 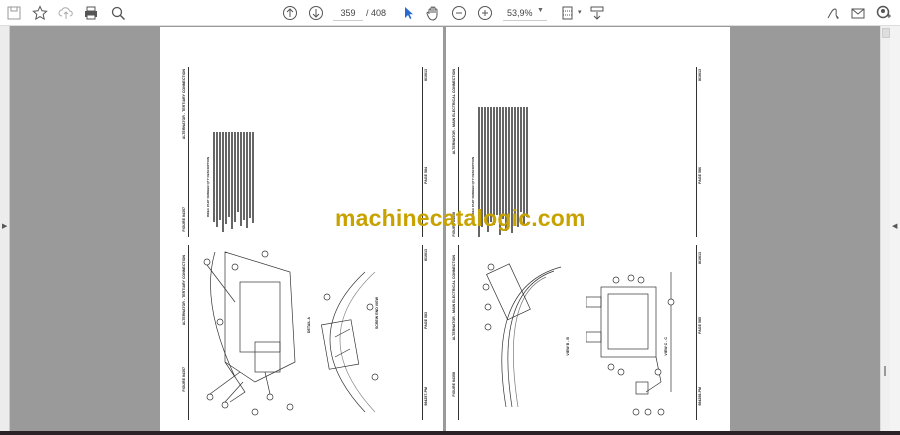 I want to click on toolbar: / 408 53,9% ▼ ▾, so click(x=450, y=13).